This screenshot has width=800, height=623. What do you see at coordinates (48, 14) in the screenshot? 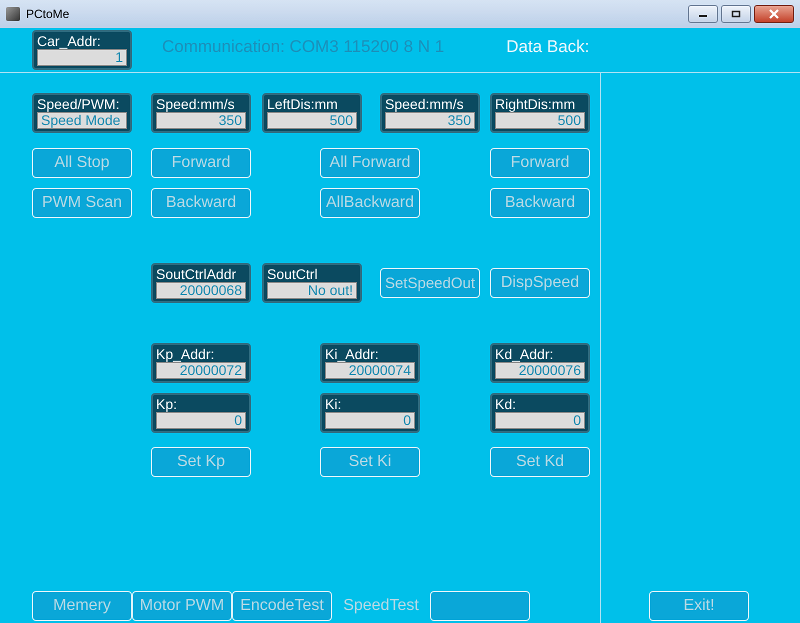
I see `window-title: PCtoMe` at bounding box center [48, 14].